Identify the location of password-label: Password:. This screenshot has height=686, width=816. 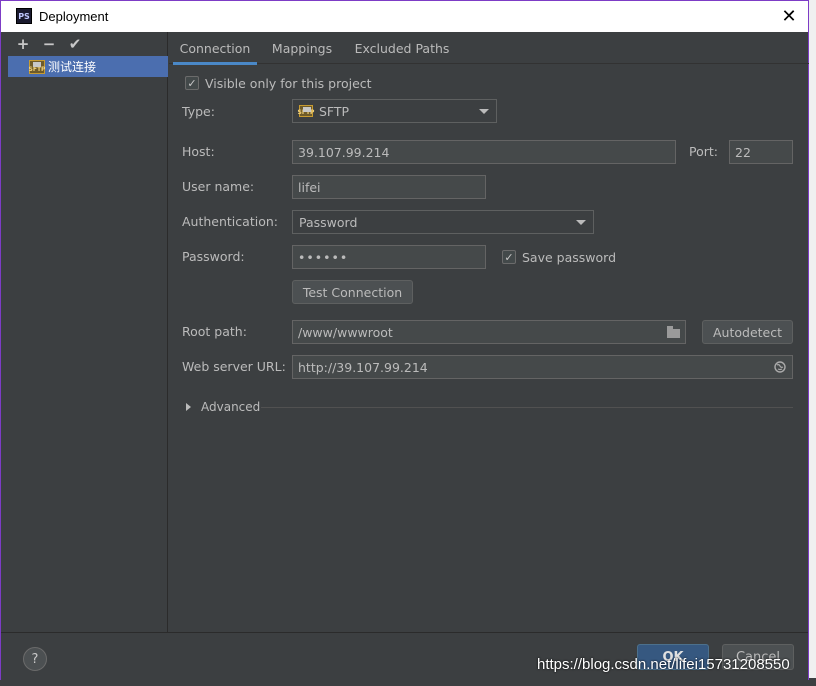
(213, 256).